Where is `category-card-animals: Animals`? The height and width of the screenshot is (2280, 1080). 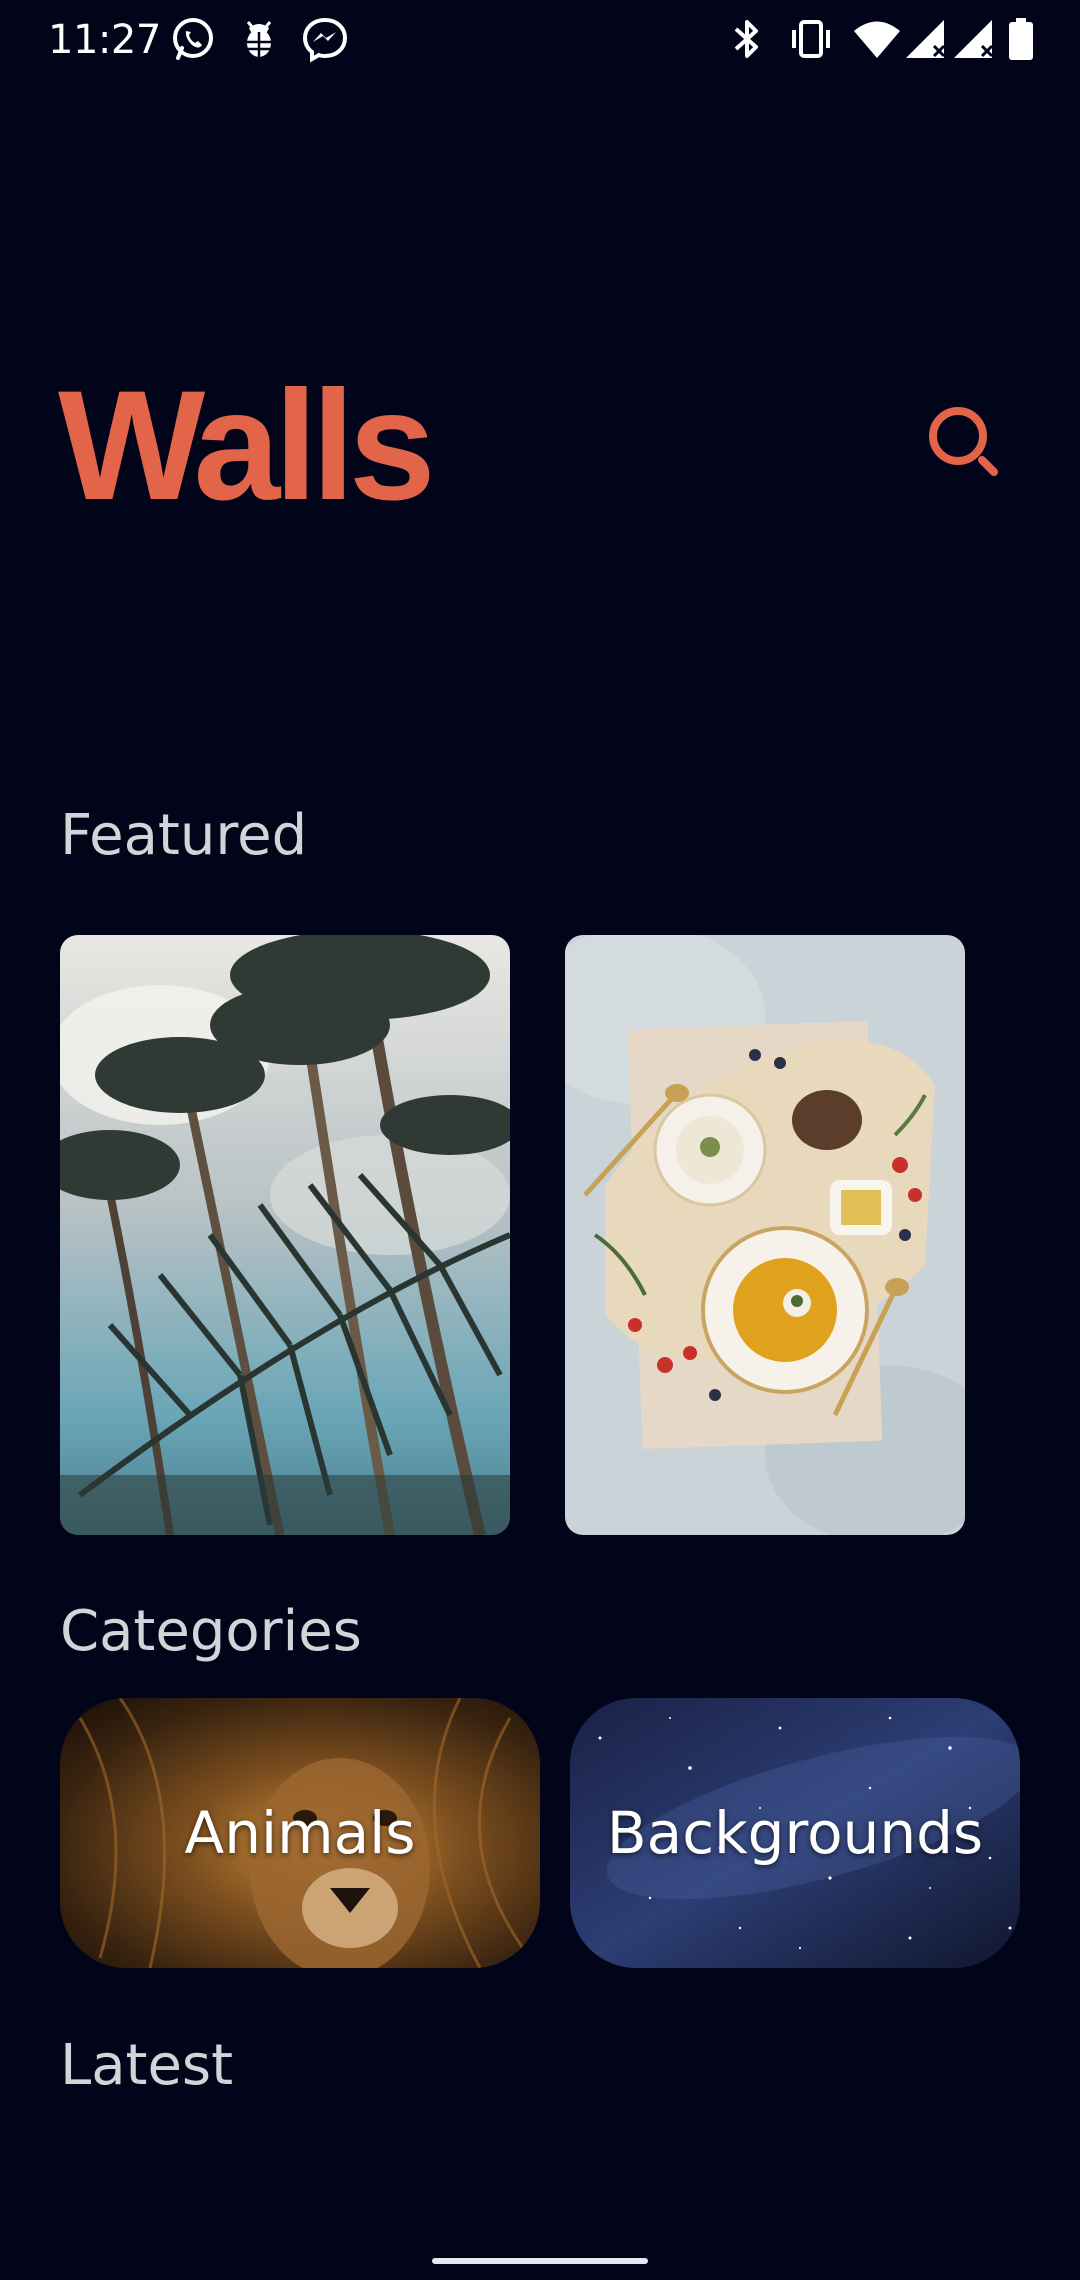 category-card-animals: Animals is located at coordinates (300, 1833).